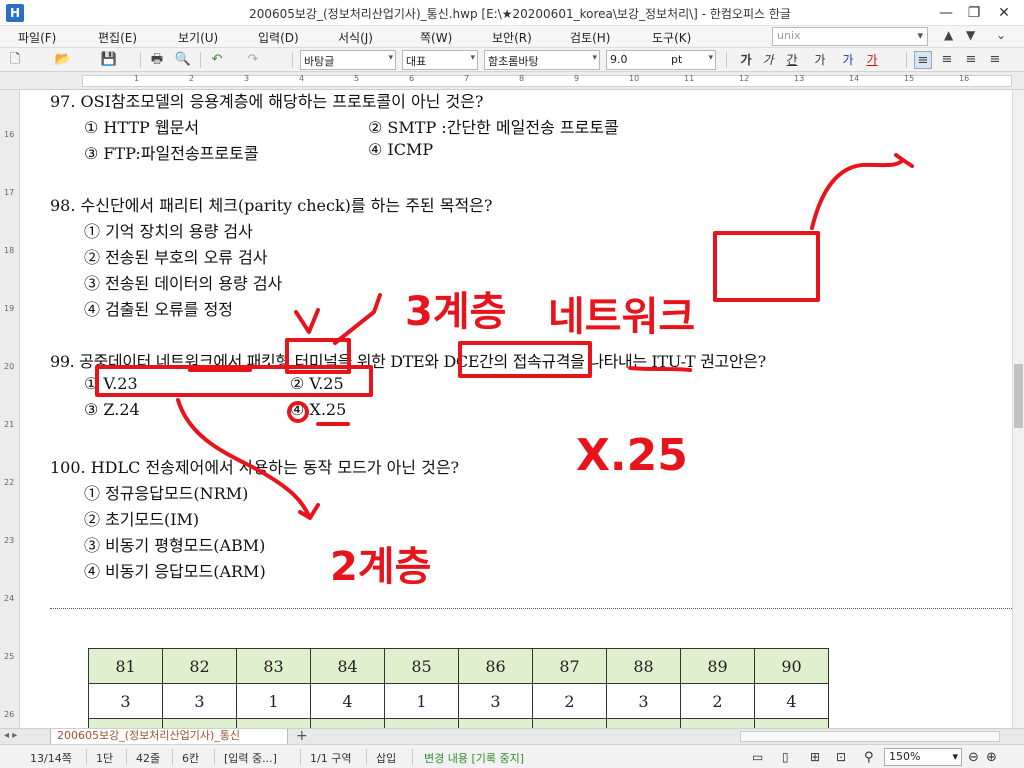 Image resolution: width=1024 pixels, height=768 pixels. Describe the element at coordinates (869, 757) in the screenshot. I see `zoom-search-icon: ⚲` at that location.